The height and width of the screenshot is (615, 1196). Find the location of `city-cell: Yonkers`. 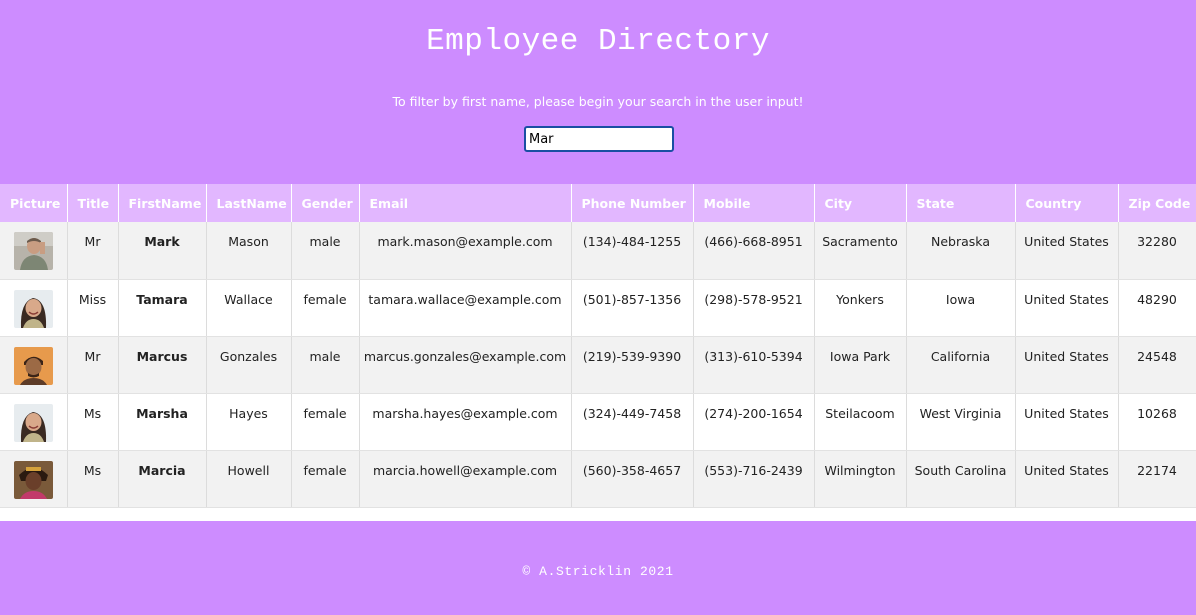

city-cell: Yonkers is located at coordinates (860, 308).